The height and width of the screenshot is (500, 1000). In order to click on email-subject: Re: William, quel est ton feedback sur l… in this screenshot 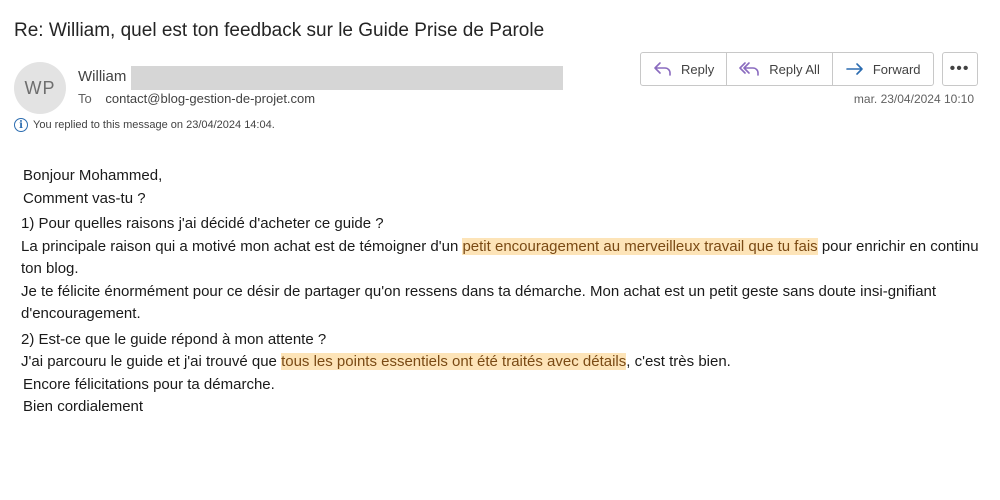, I will do `click(279, 30)`.